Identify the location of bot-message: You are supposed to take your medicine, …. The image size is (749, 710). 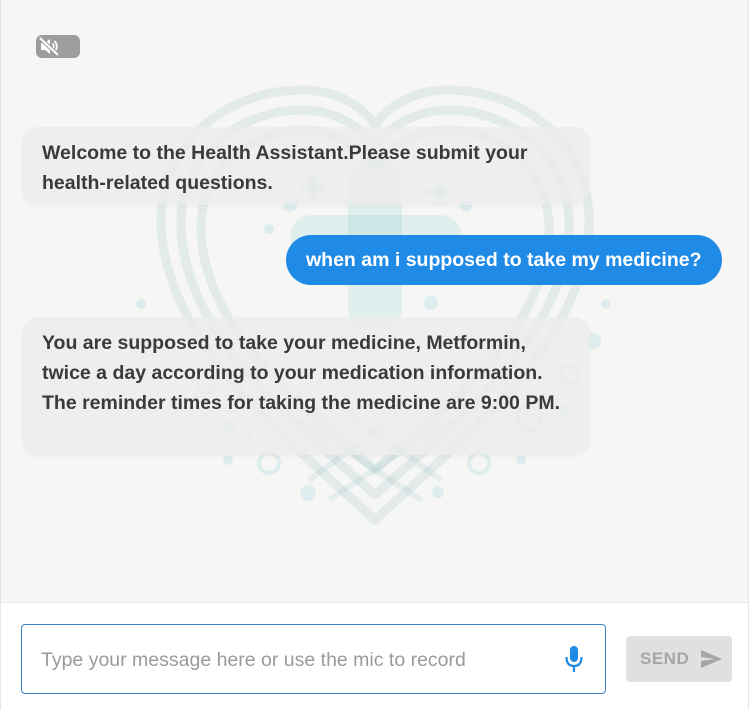
(306, 386).